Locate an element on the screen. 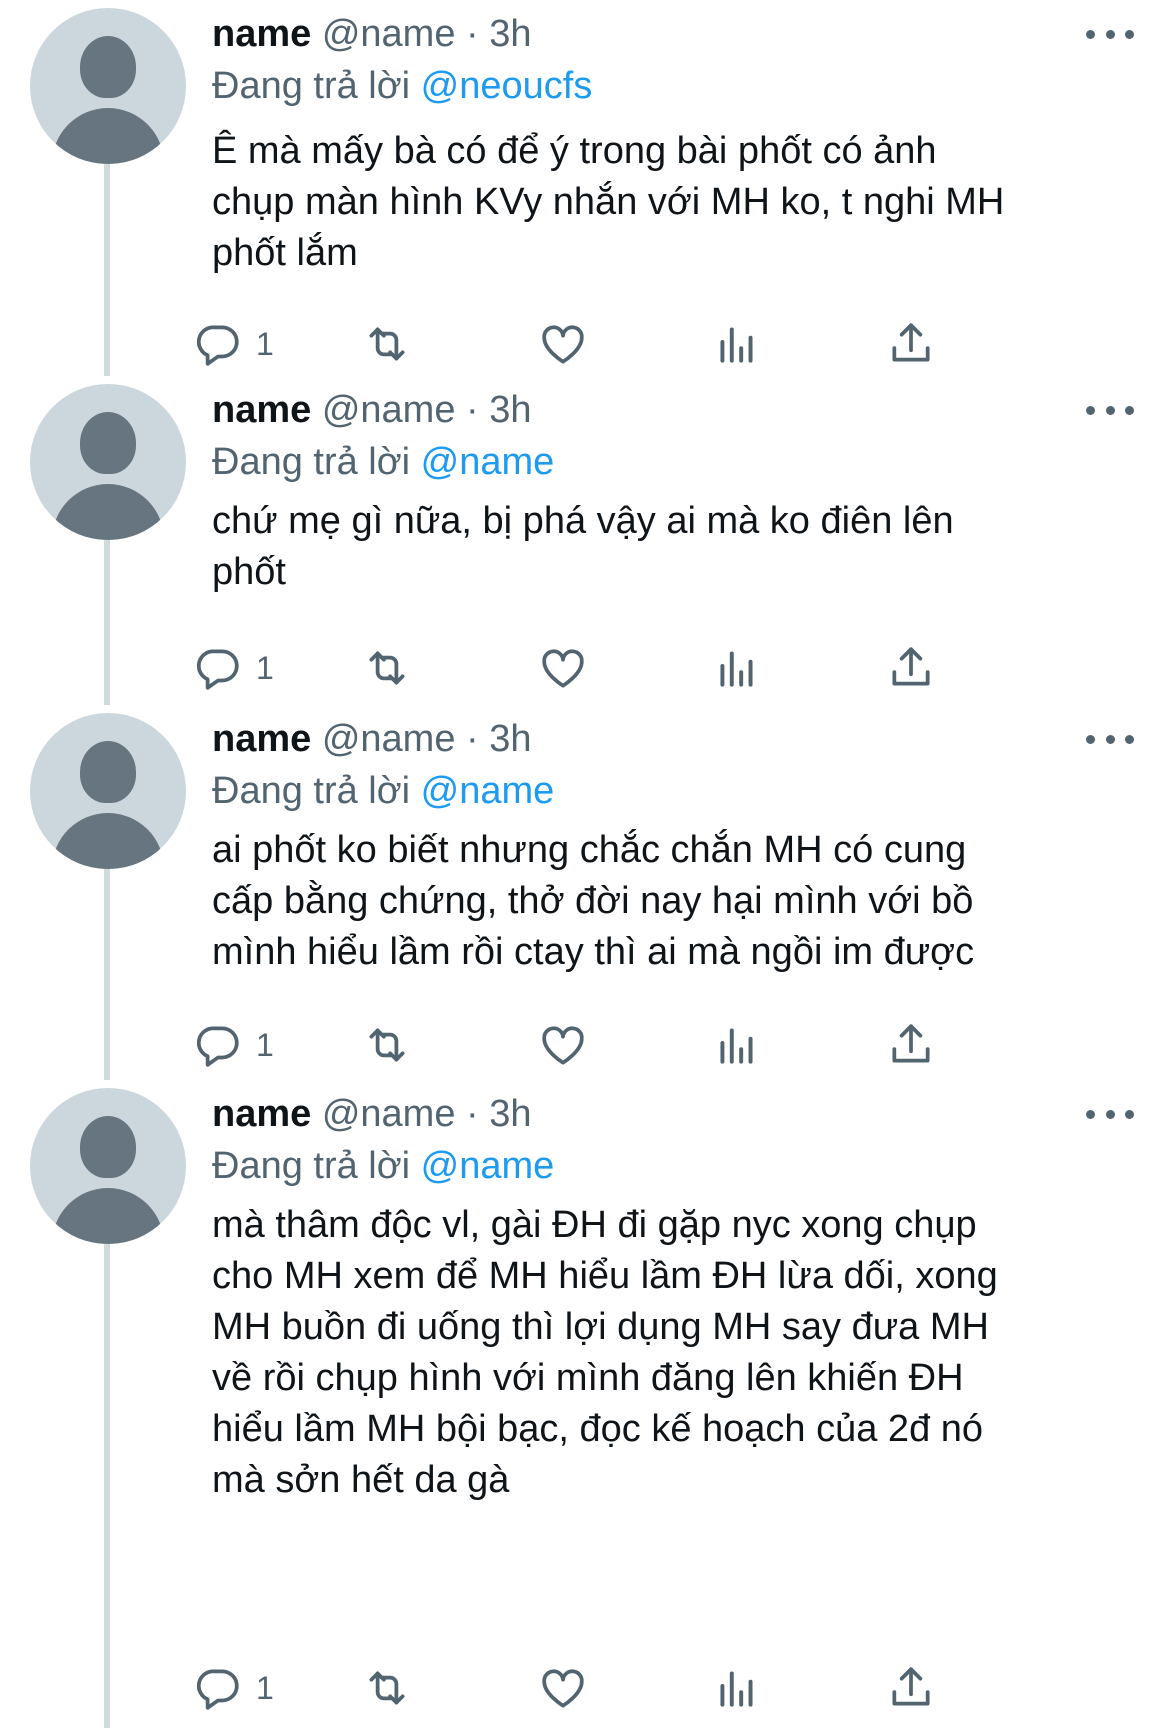 This screenshot has width=1170, height=1728. reply-context: Đang trả lời @neoucfs is located at coordinates (402, 86).